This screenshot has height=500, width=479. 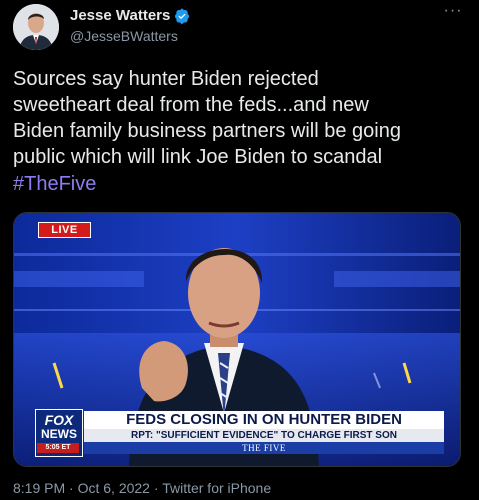 I want to click on tweet-timestamp: 8:19 PM, so click(x=39, y=488).